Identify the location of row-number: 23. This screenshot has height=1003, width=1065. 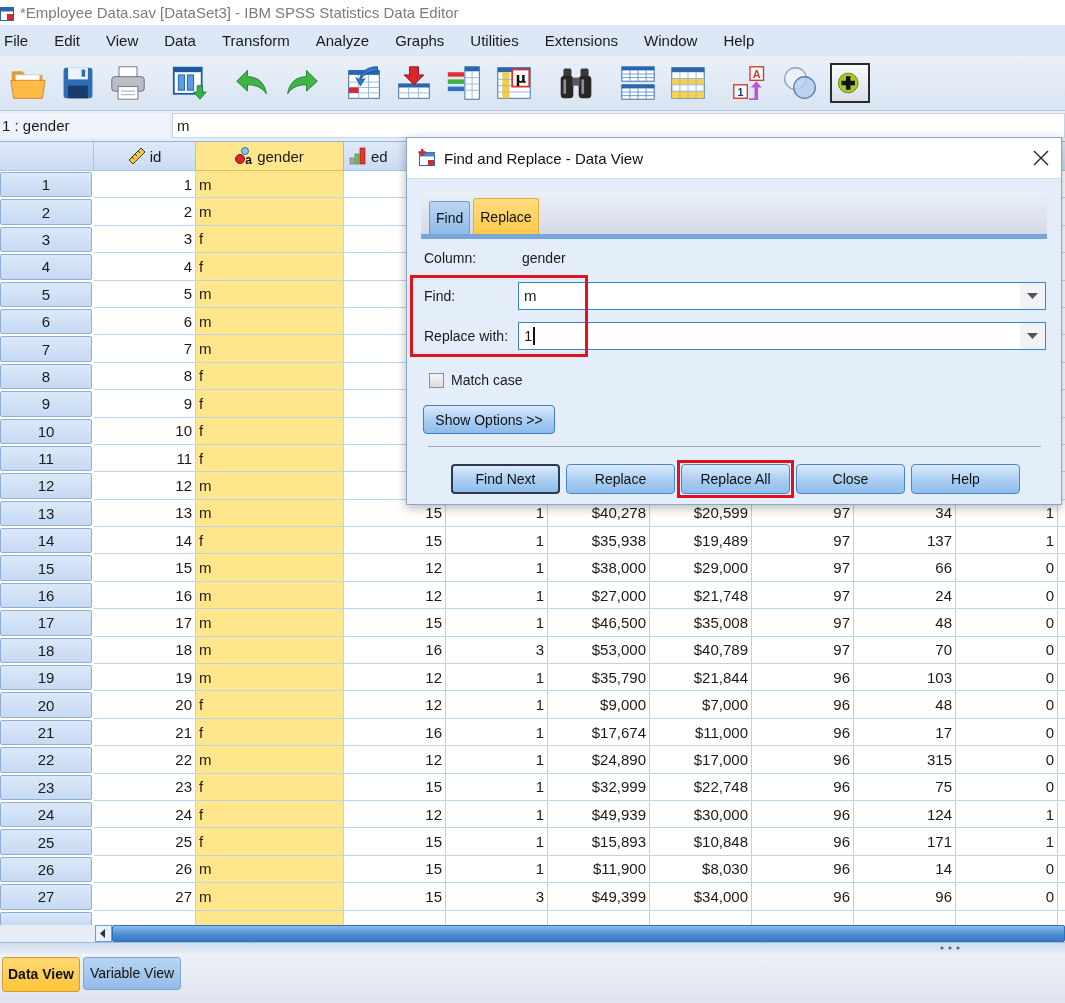
(46, 787).